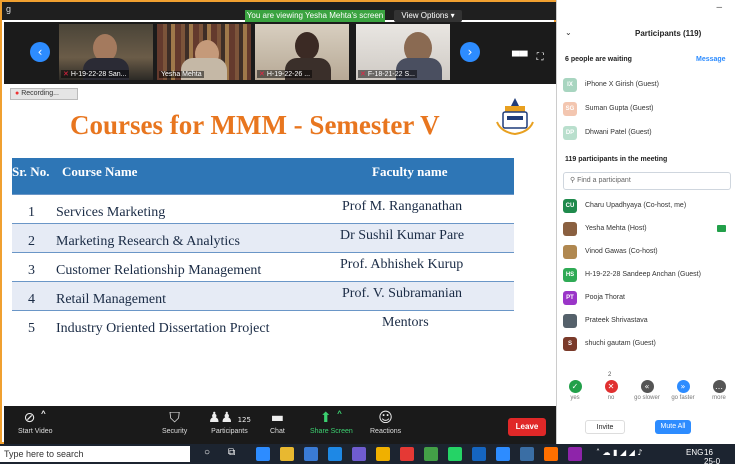  Describe the element at coordinates (673, 427) in the screenshot. I see `mute-all-button: Mute All` at that location.